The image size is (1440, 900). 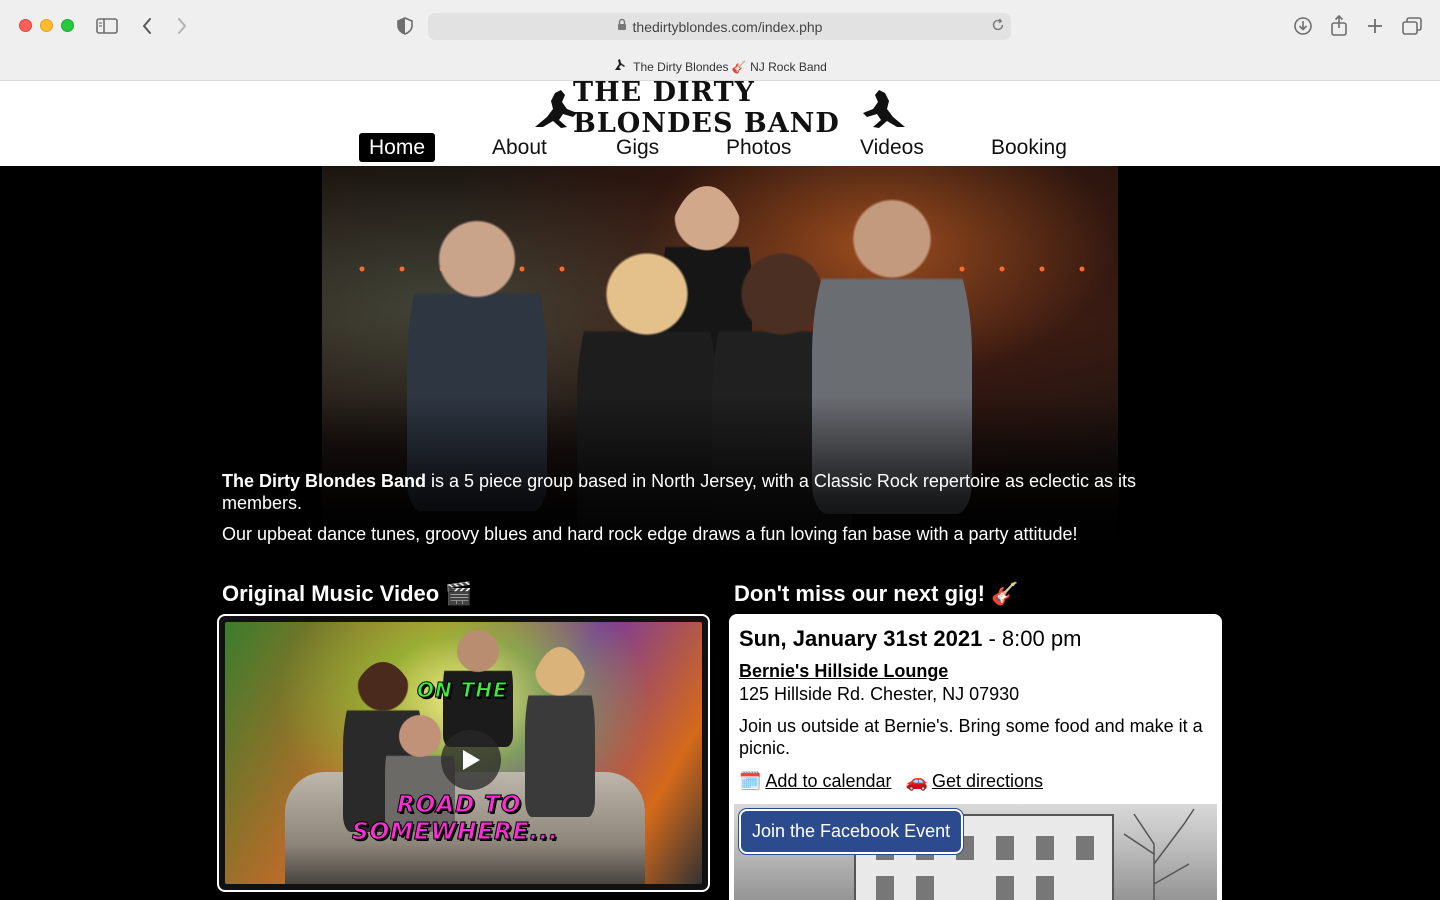 I want to click on gig-section-title: Don't miss our next gig! 🎸, so click(x=876, y=593).